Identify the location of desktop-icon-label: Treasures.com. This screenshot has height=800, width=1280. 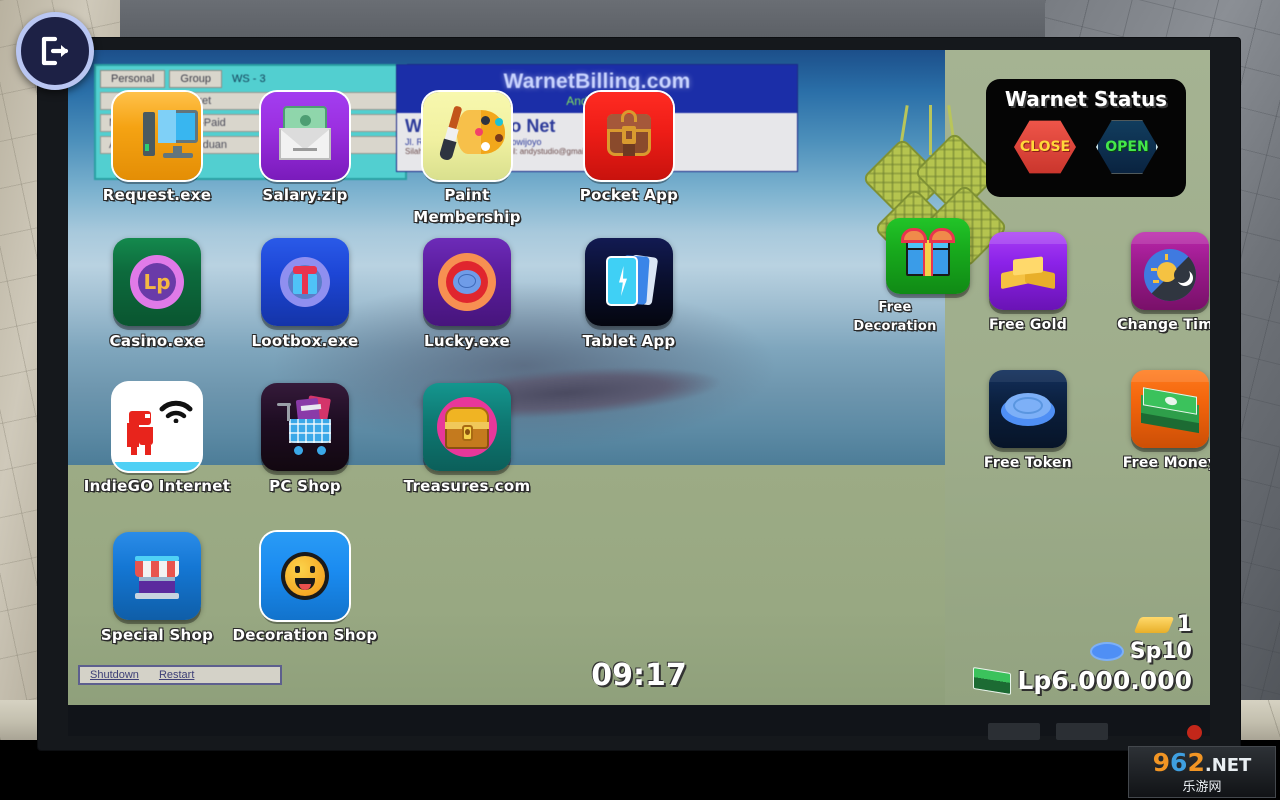
(467, 486).